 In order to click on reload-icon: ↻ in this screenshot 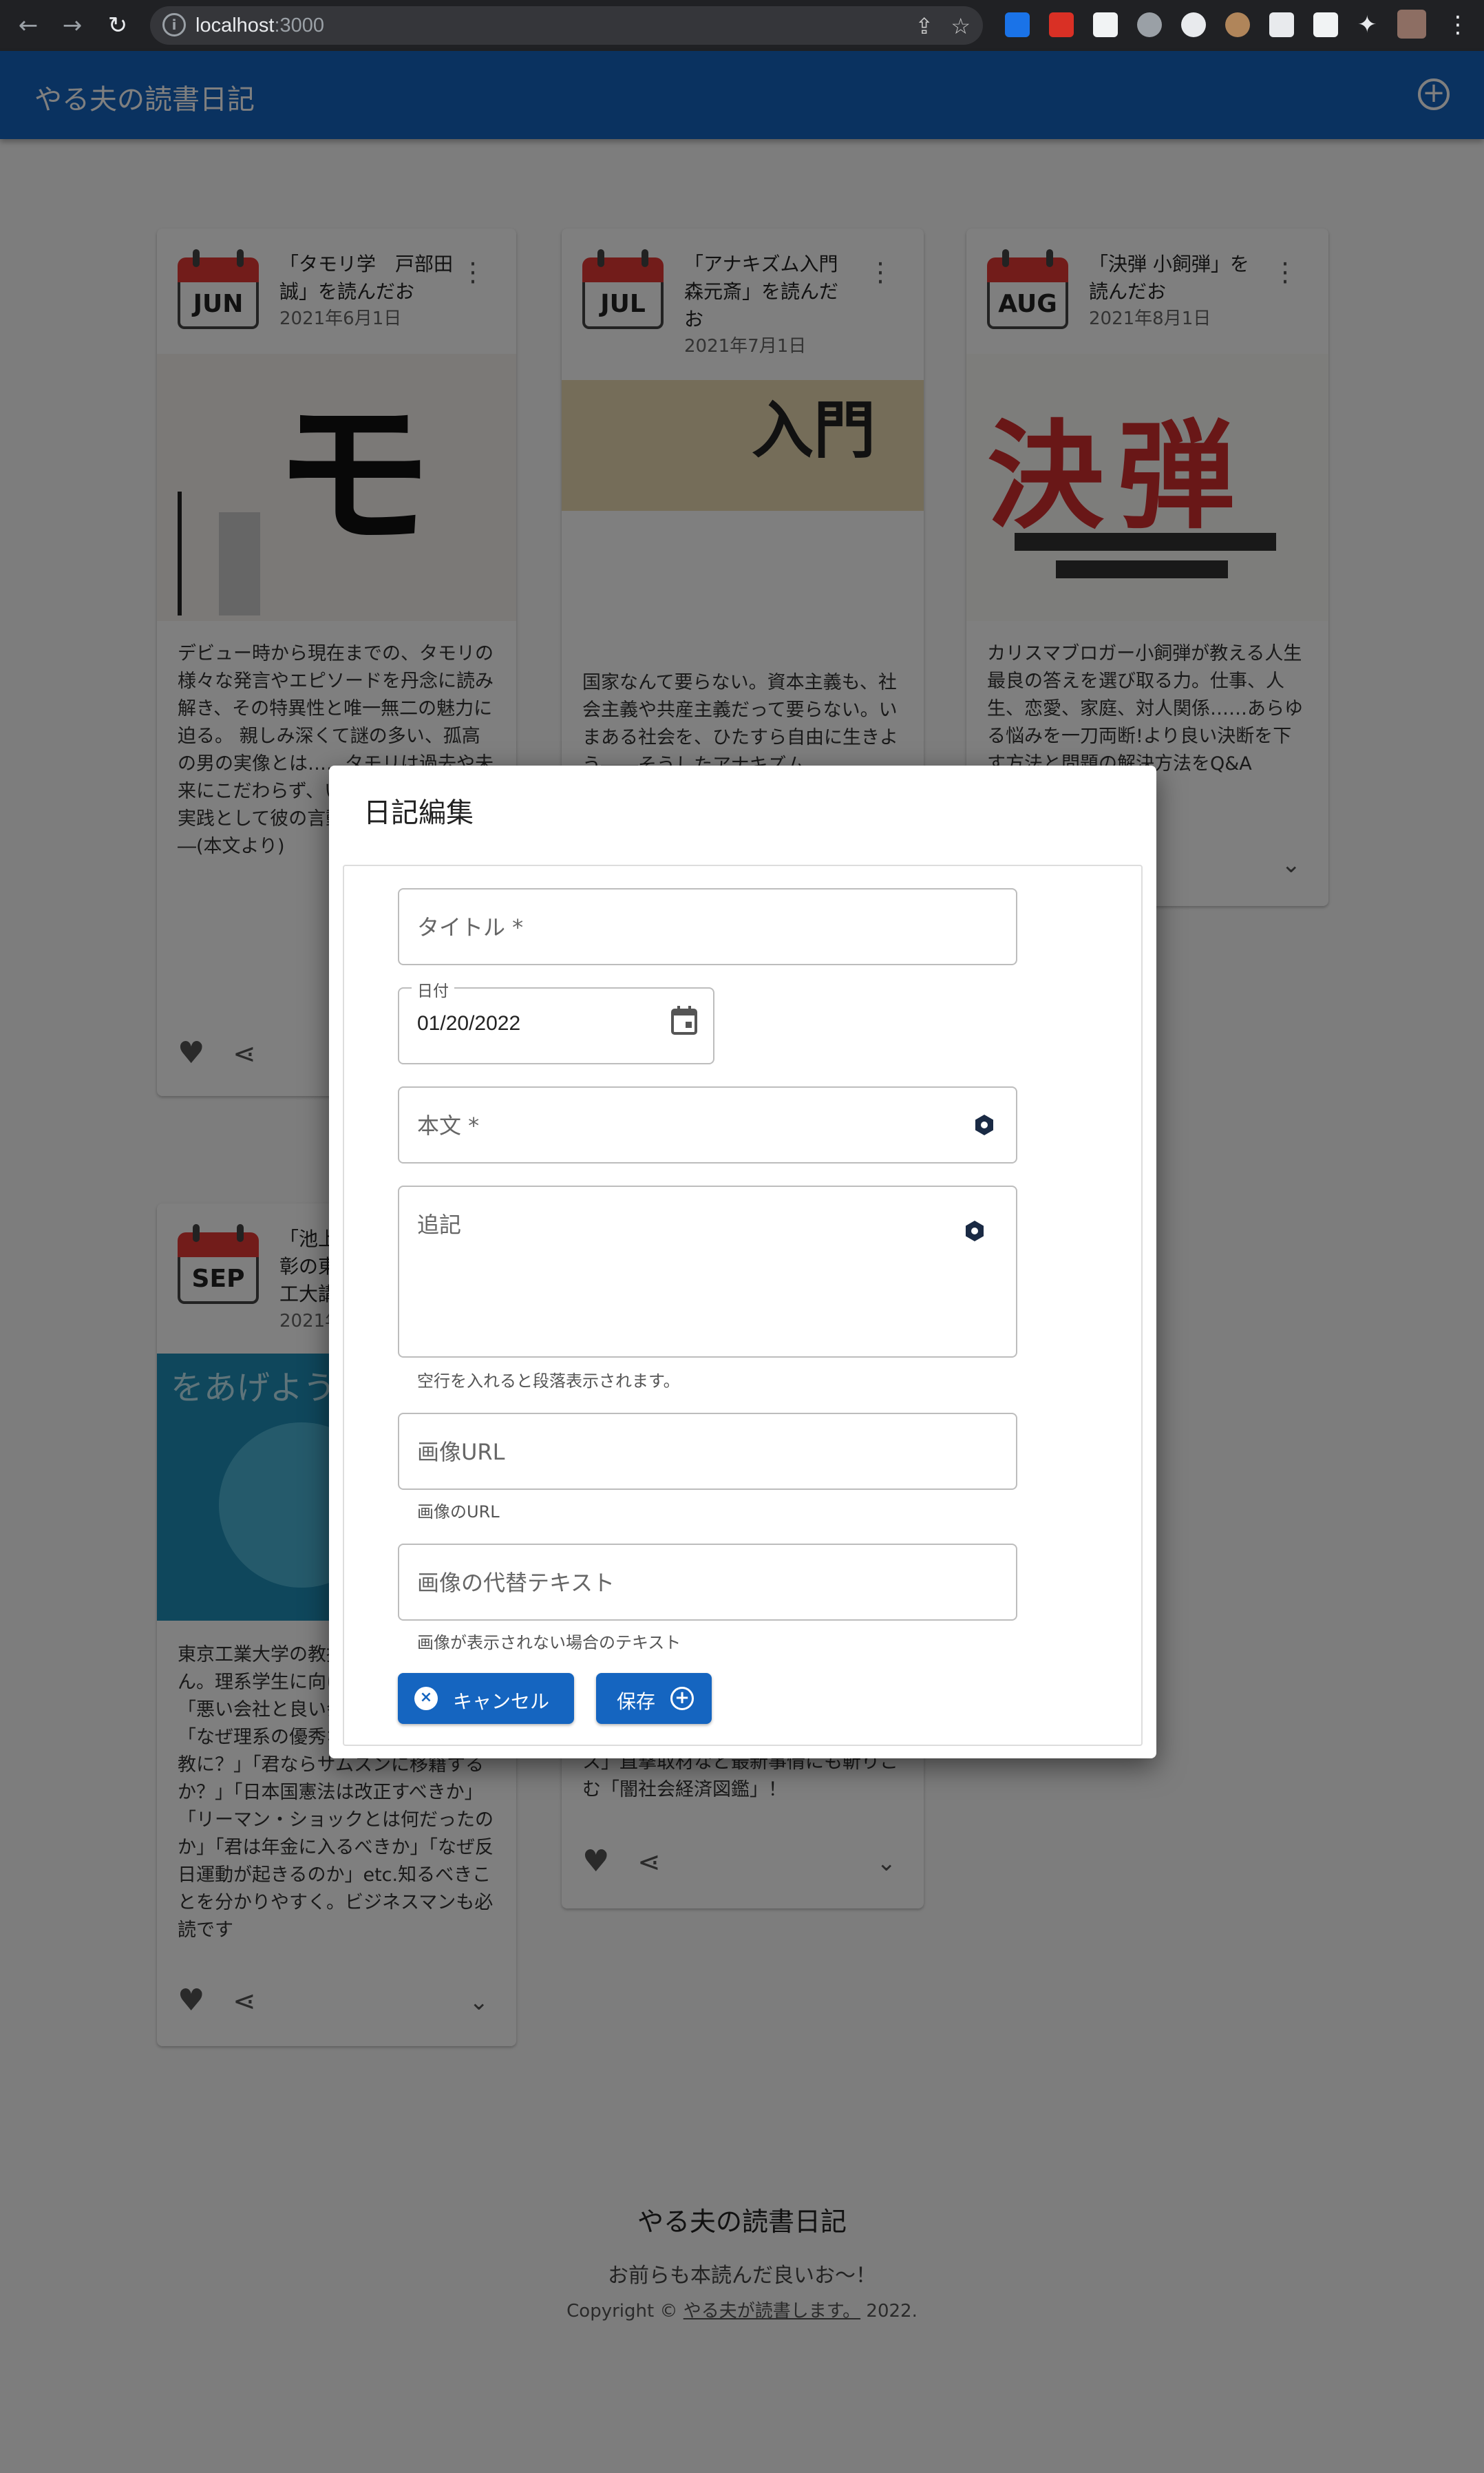, I will do `click(118, 25)`.